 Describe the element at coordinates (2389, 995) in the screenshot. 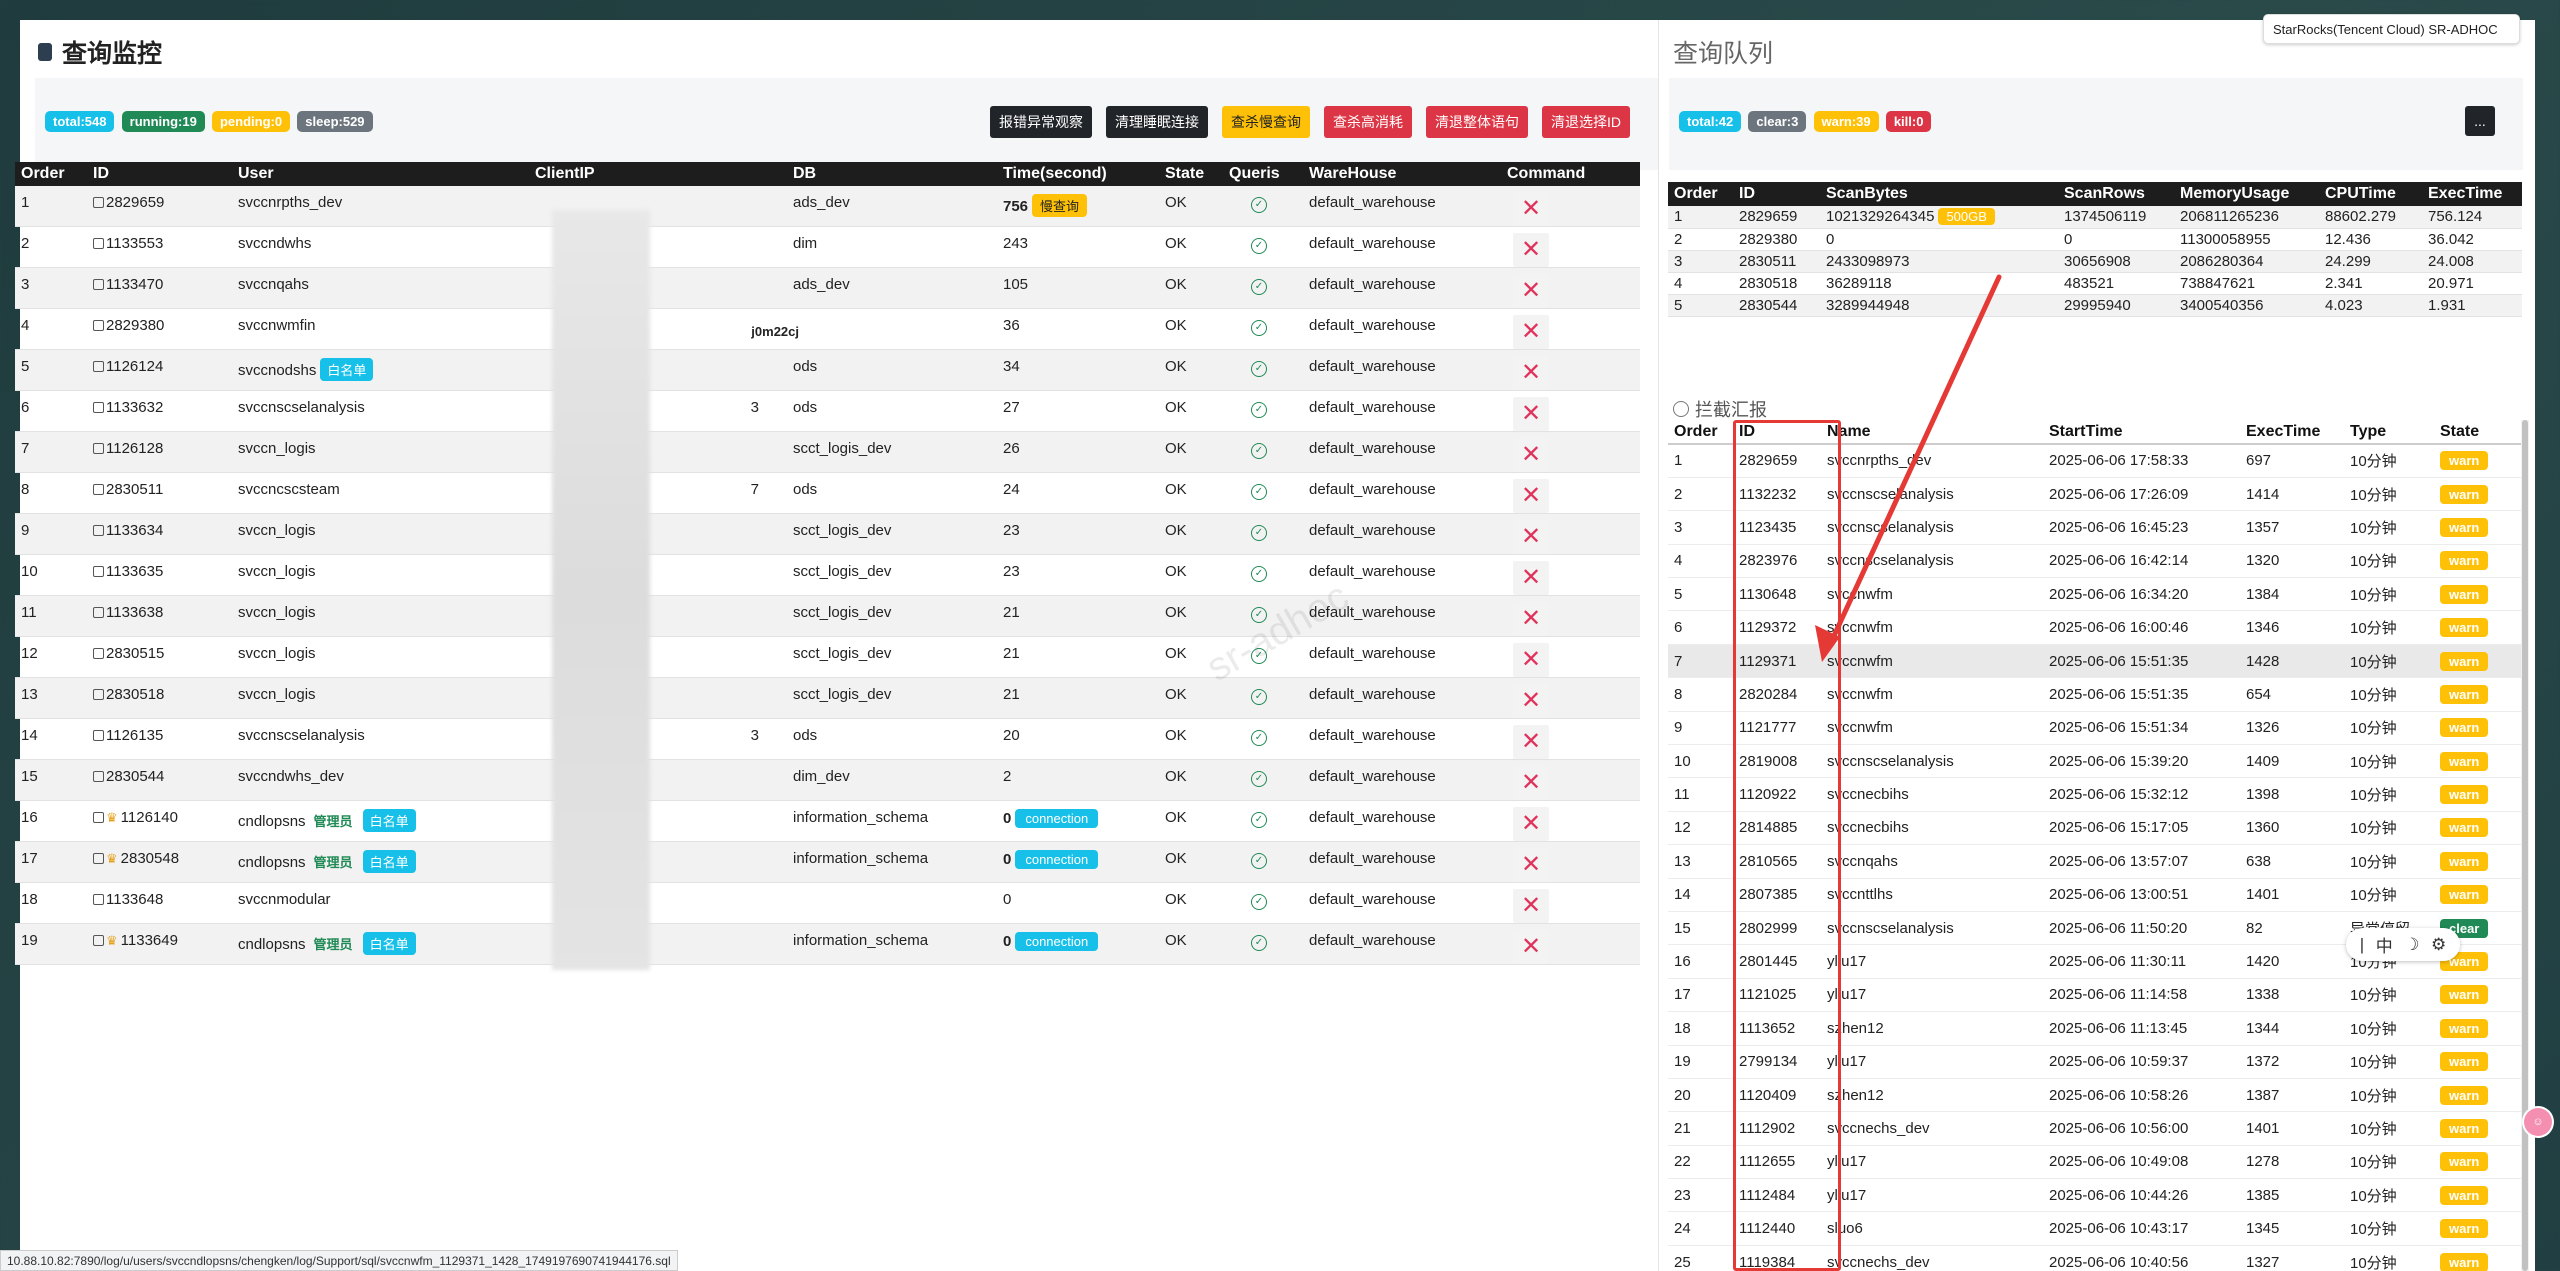

I see `intercept-cell-type: 10分钟` at that location.